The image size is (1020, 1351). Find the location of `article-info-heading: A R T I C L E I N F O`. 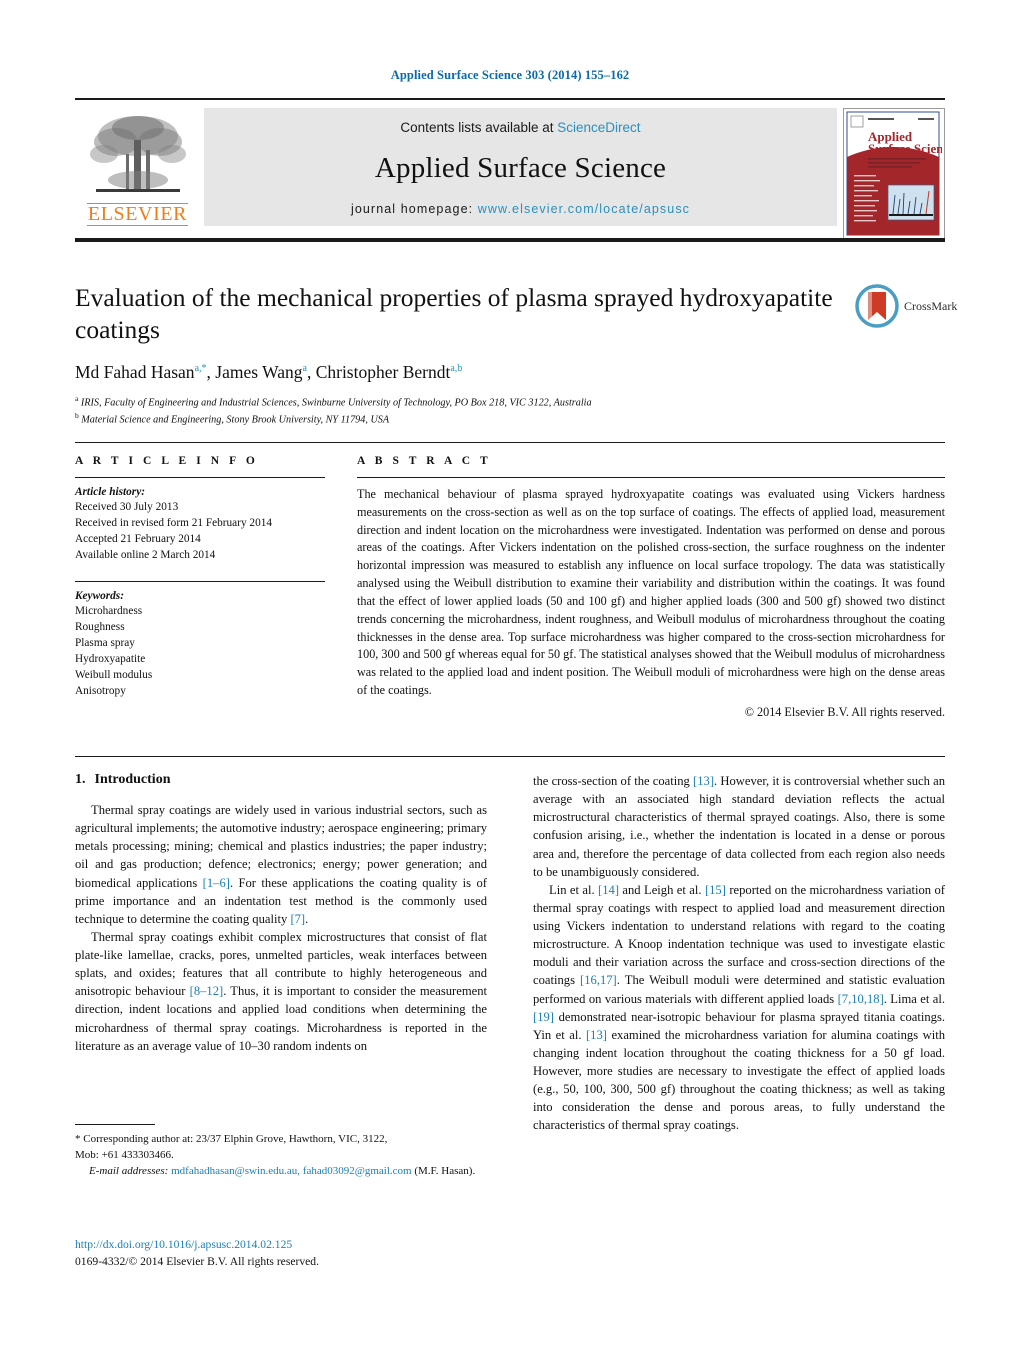

article-info-heading: A R T I C L E I N F O is located at coordinates (167, 461).